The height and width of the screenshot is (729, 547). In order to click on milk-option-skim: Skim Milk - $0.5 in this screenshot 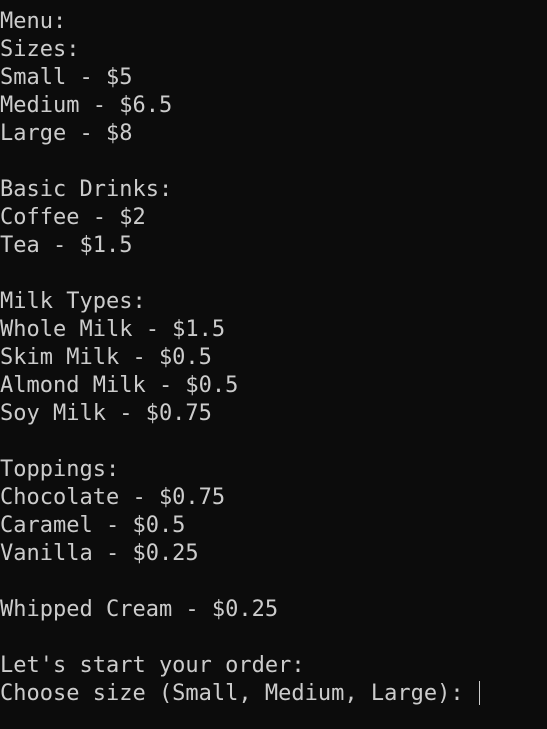, I will do `click(106, 357)`.